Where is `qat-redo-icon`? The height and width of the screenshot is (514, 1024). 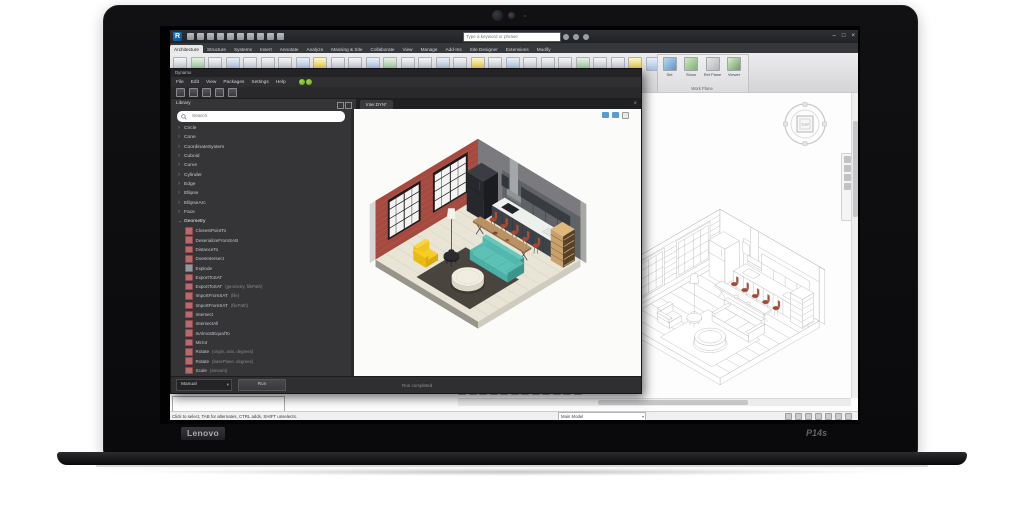 qat-redo-icon is located at coordinates (220, 36).